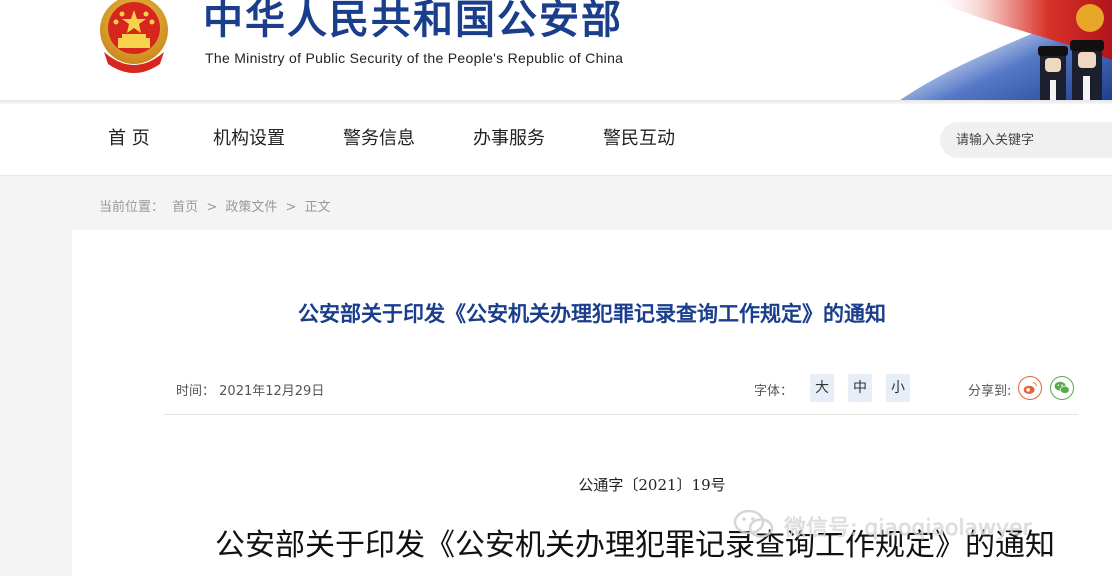  What do you see at coordinates (621, 414) in the screenshot?
I see `meta-divider` at bounding box center [621, 414].